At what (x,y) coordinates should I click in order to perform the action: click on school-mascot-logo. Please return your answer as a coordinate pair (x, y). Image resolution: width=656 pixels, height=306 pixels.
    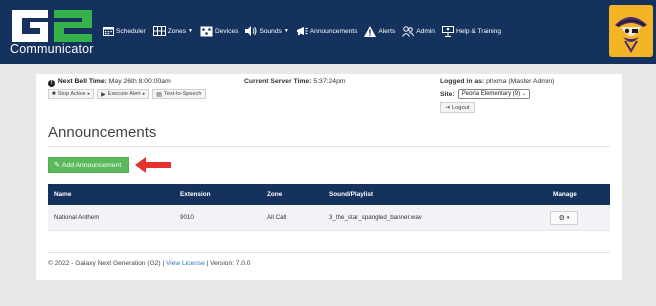
    Looking at the image, I should click on (631, 31).